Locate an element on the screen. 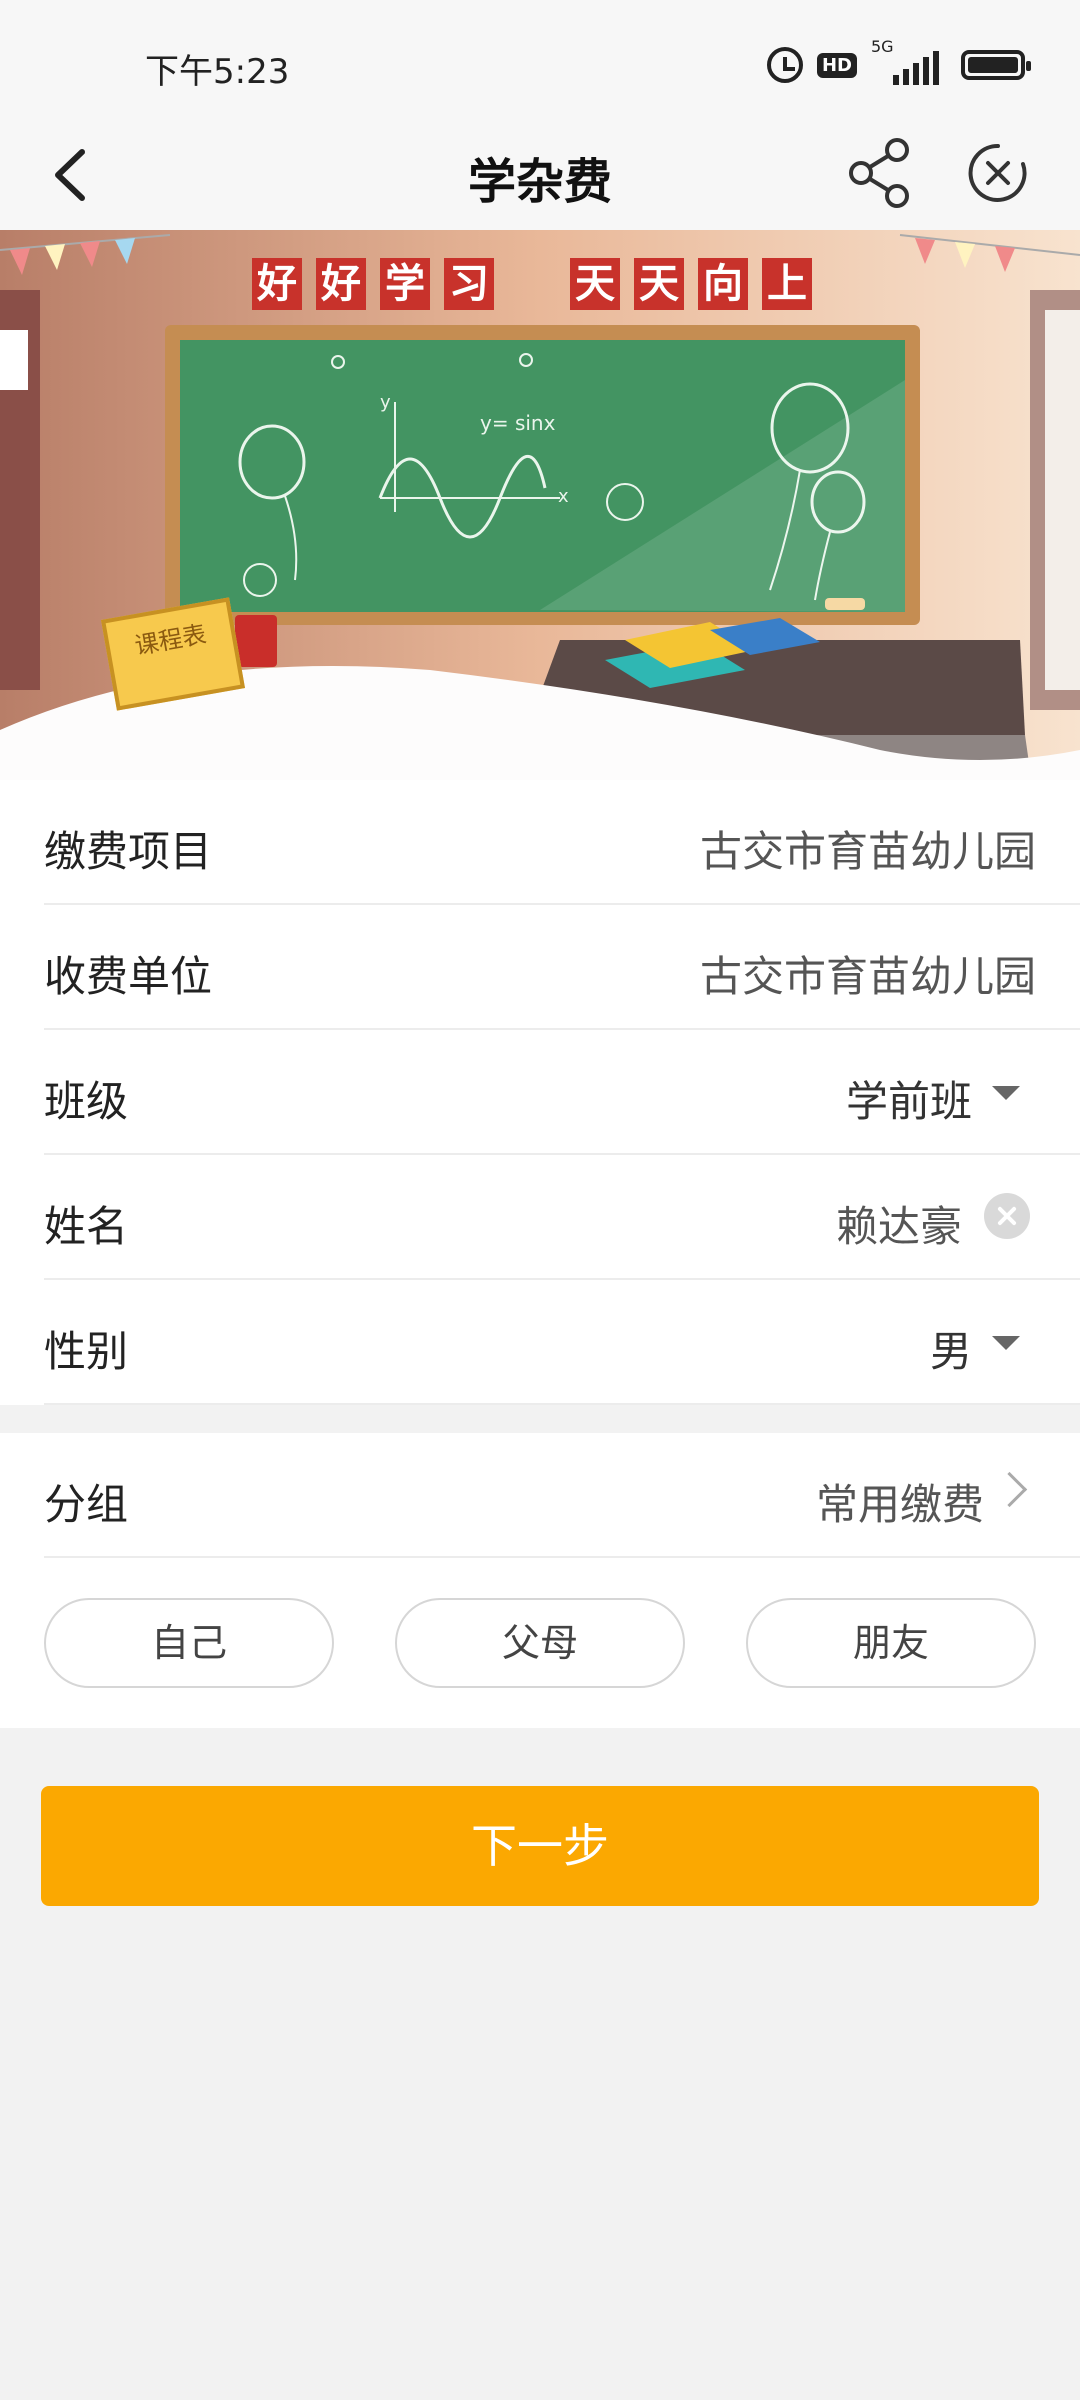 The width and height of the screenshot is (1080, 2400). close-circle-icon is located at coordinates (997, 172).